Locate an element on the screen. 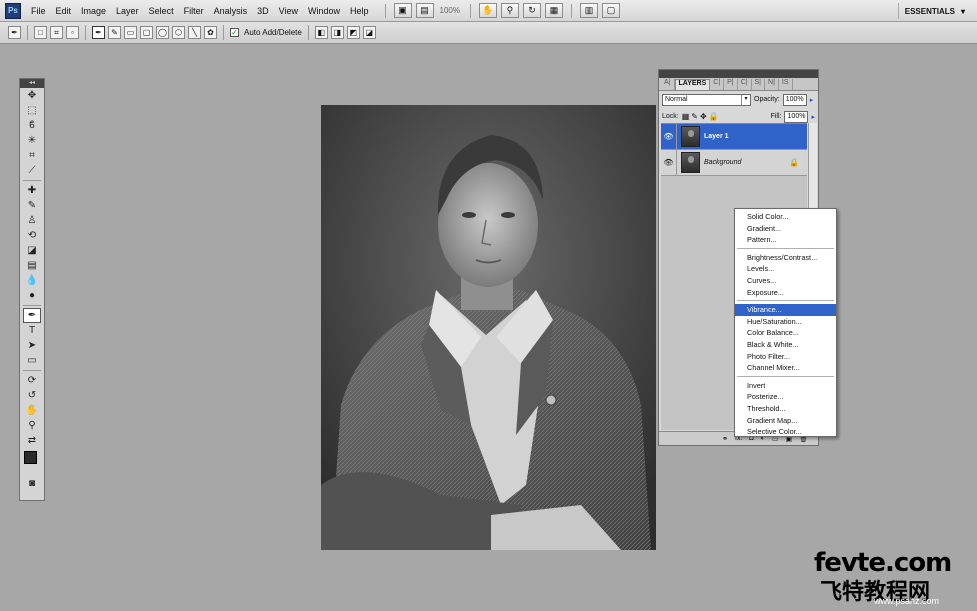 The width and height of the screenshot is (977, 611). combine-intersect-icon: ◩ is located at coordinates (353, 32).